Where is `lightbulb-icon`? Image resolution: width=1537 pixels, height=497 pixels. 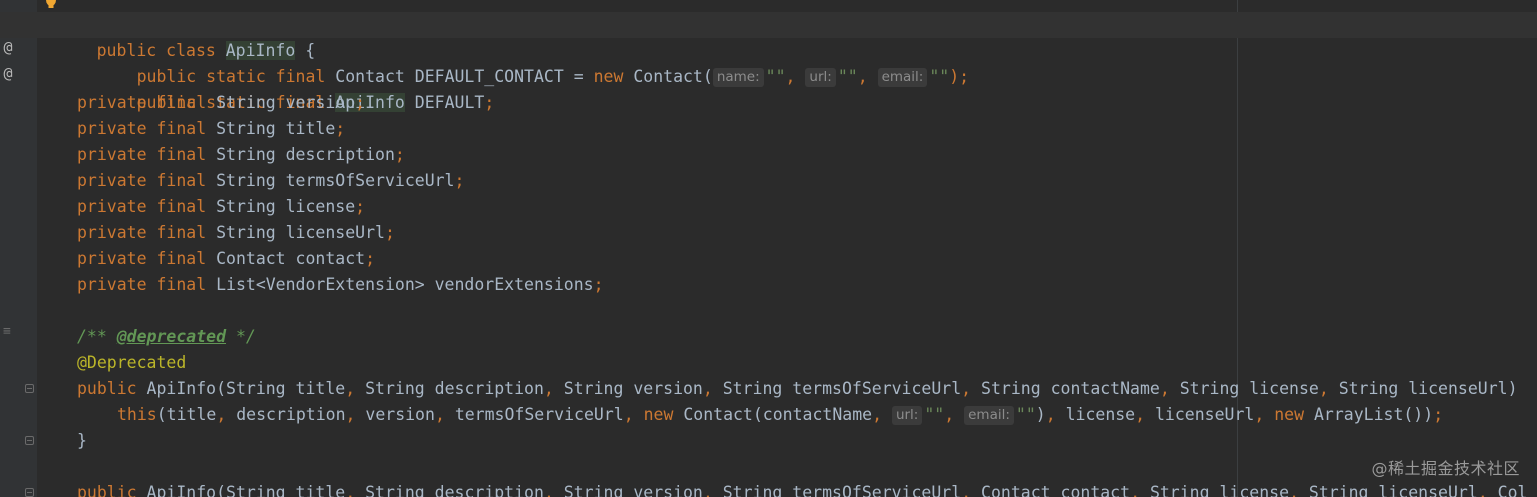
lightbulb-icon is located at coordinates (51, 4).